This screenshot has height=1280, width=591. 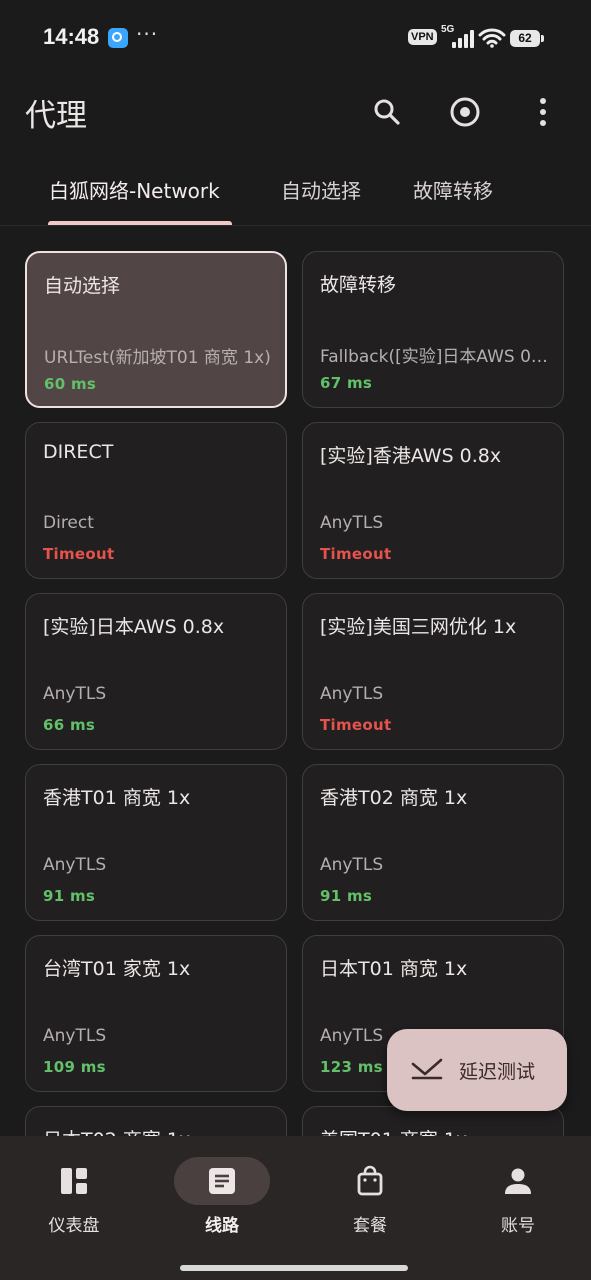 I want to click on proxy-card: 香港T01 商宽 1x AnyTLS 91 ms, so click(x=156, y=842).